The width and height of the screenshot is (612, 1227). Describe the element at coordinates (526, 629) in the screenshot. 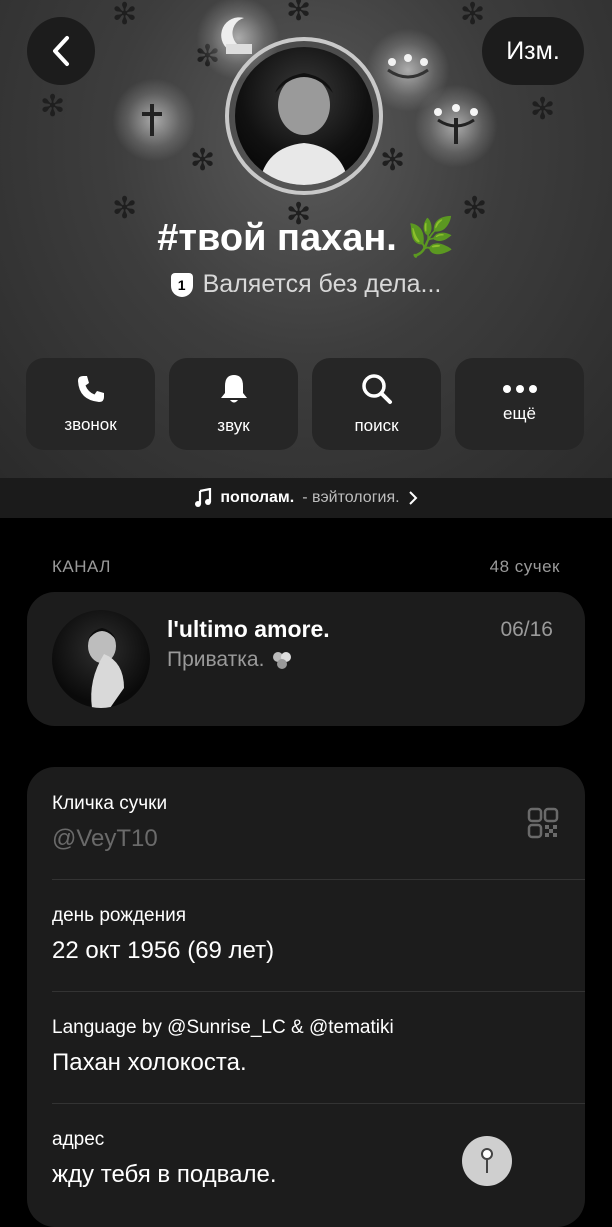

I see `channel-last-post-date: 06/16` at that location.